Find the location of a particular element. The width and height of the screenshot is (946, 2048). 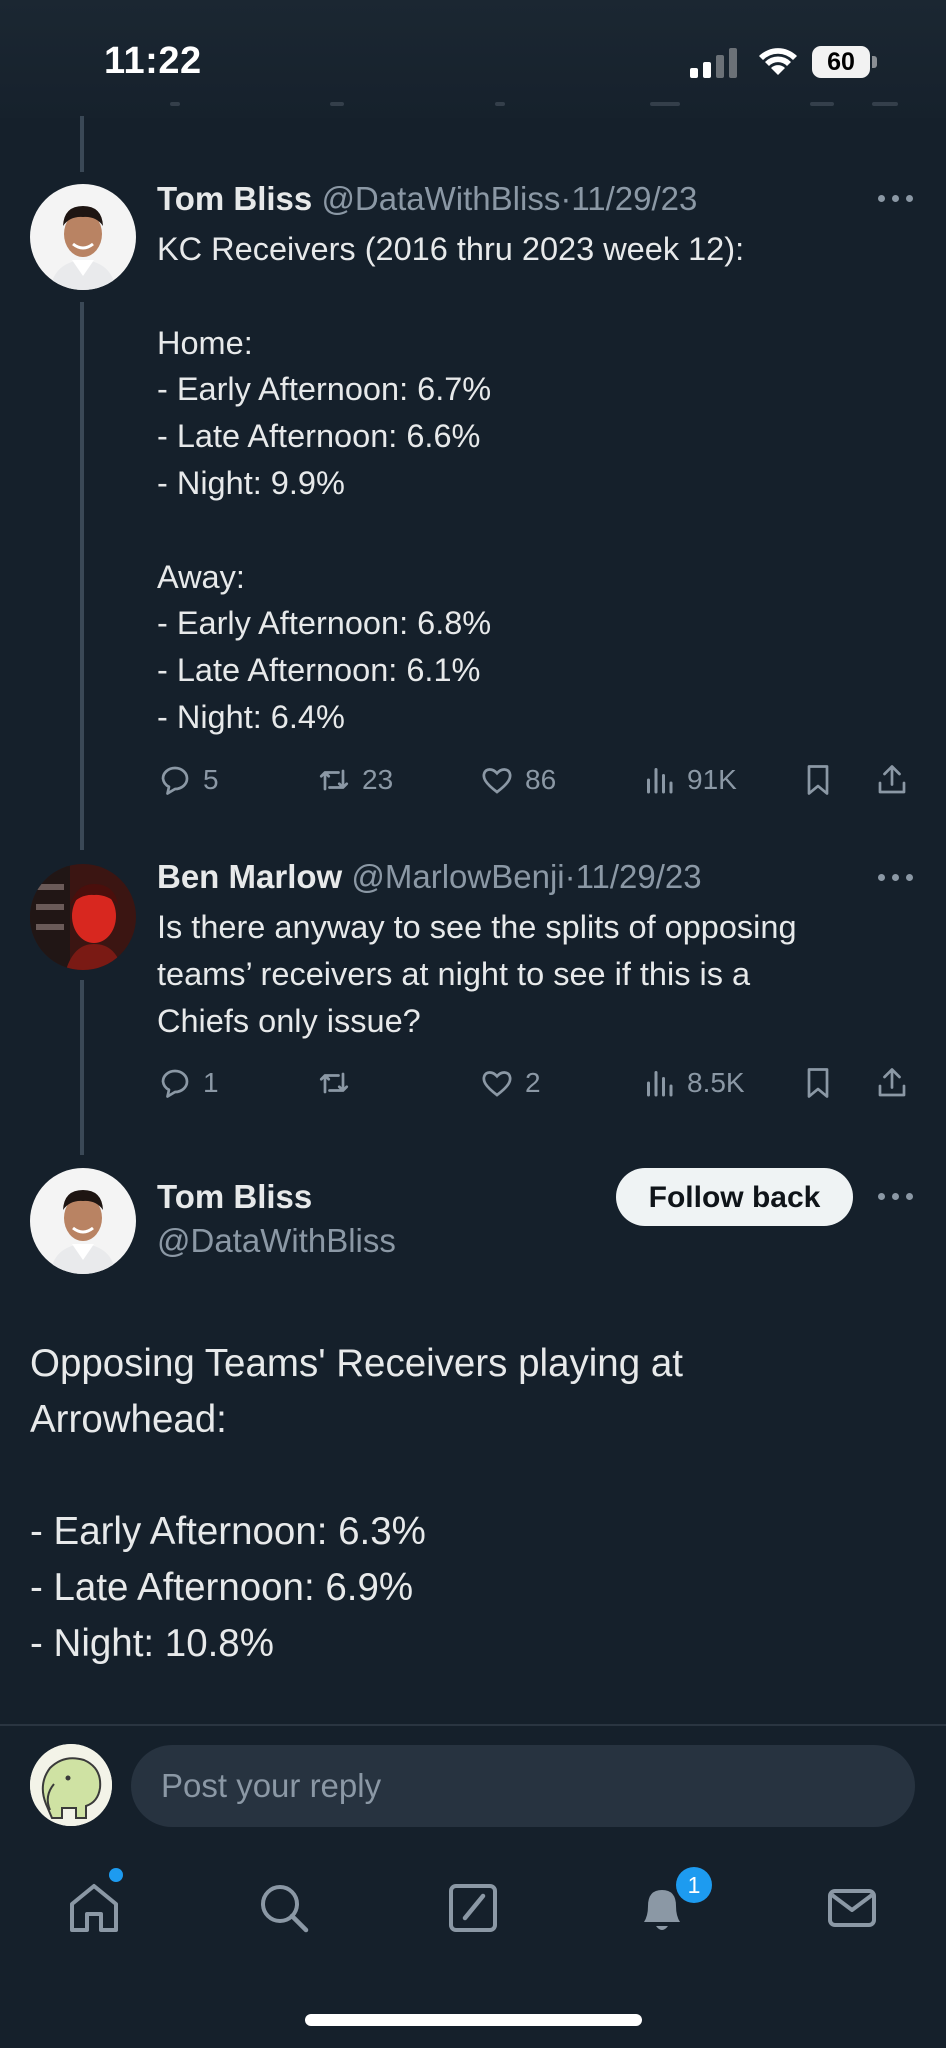

reply-count: 5 is located at coordinates (211, 779).